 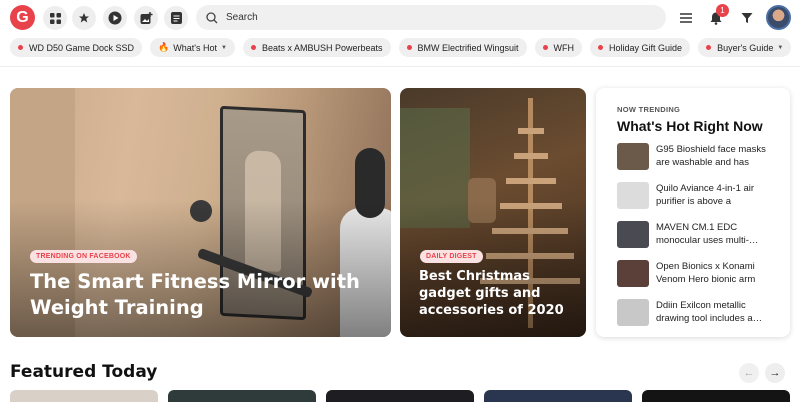 What do you see at coordinates (468, 47) in the screenshot?
I see `tag-label: BMW Electrified Wingsuit` at bounding box center [468, 47].